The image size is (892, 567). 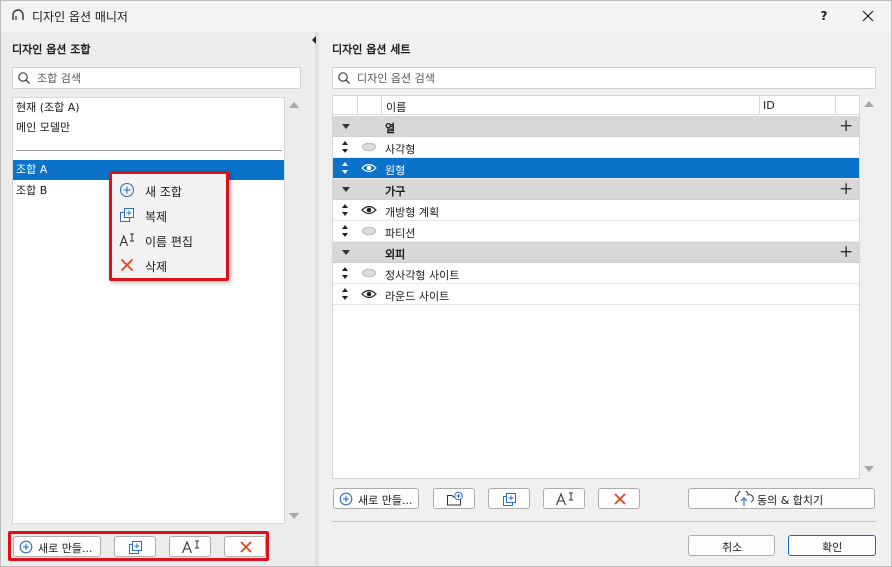 I want to click on cancel-button: 취소, so click(x=731, y=545).